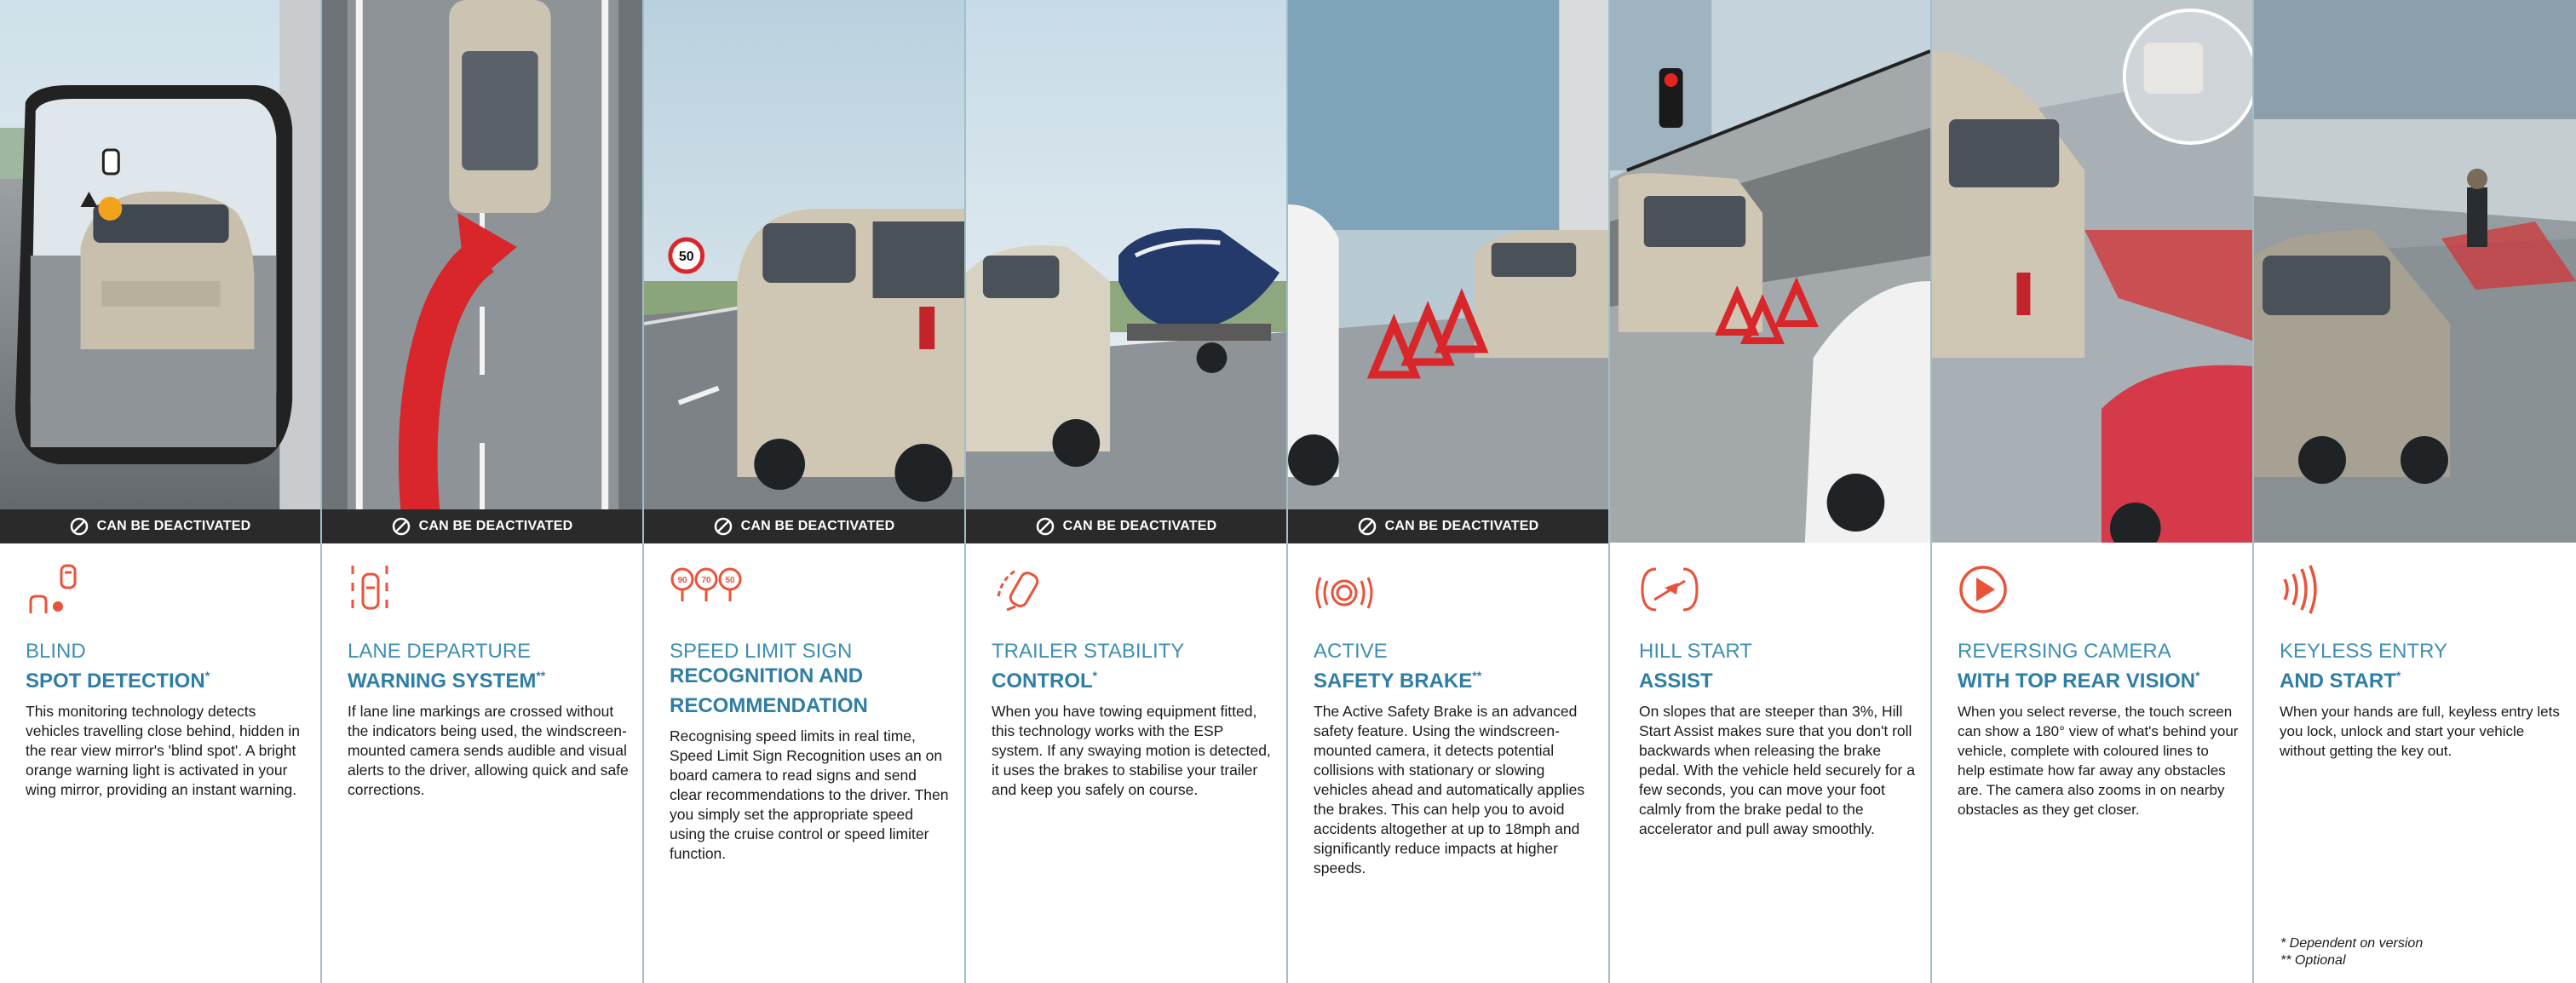  I want to click on reversing-camera-photo, so click(2092, 271).